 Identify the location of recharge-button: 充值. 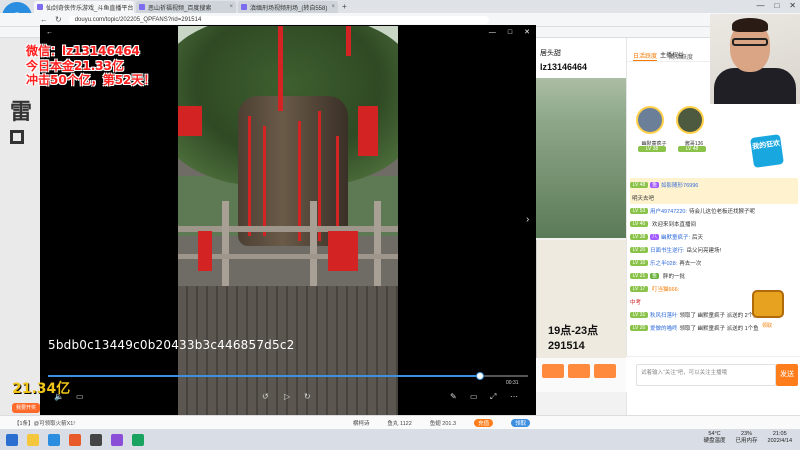
(484, 422).